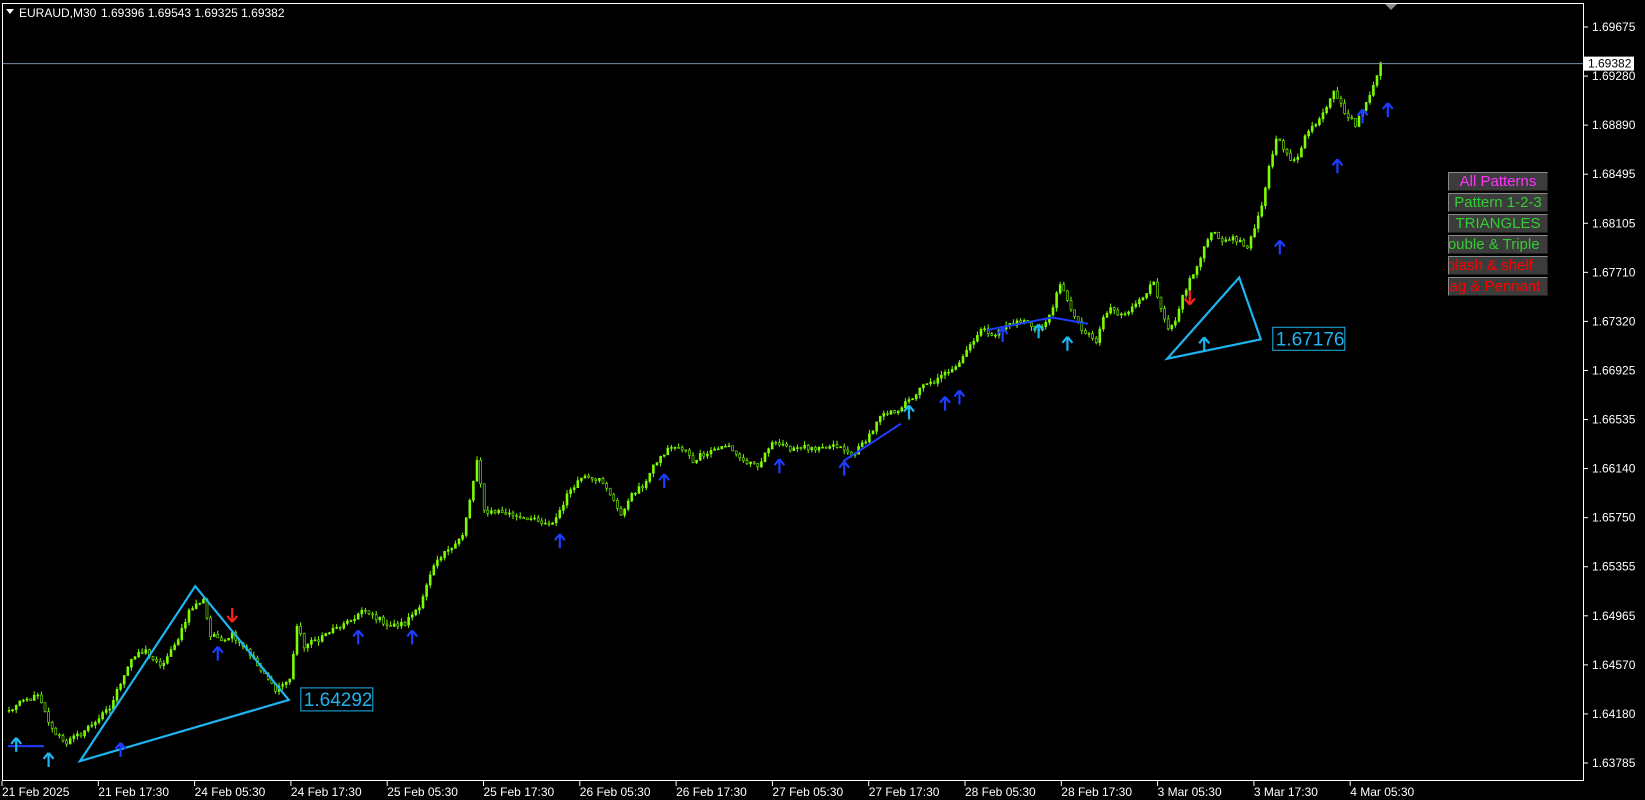 This screenshot has height=800, width=1645. I want to click on time-tick-label: 24 Feb 05:30, so click(230, 792).